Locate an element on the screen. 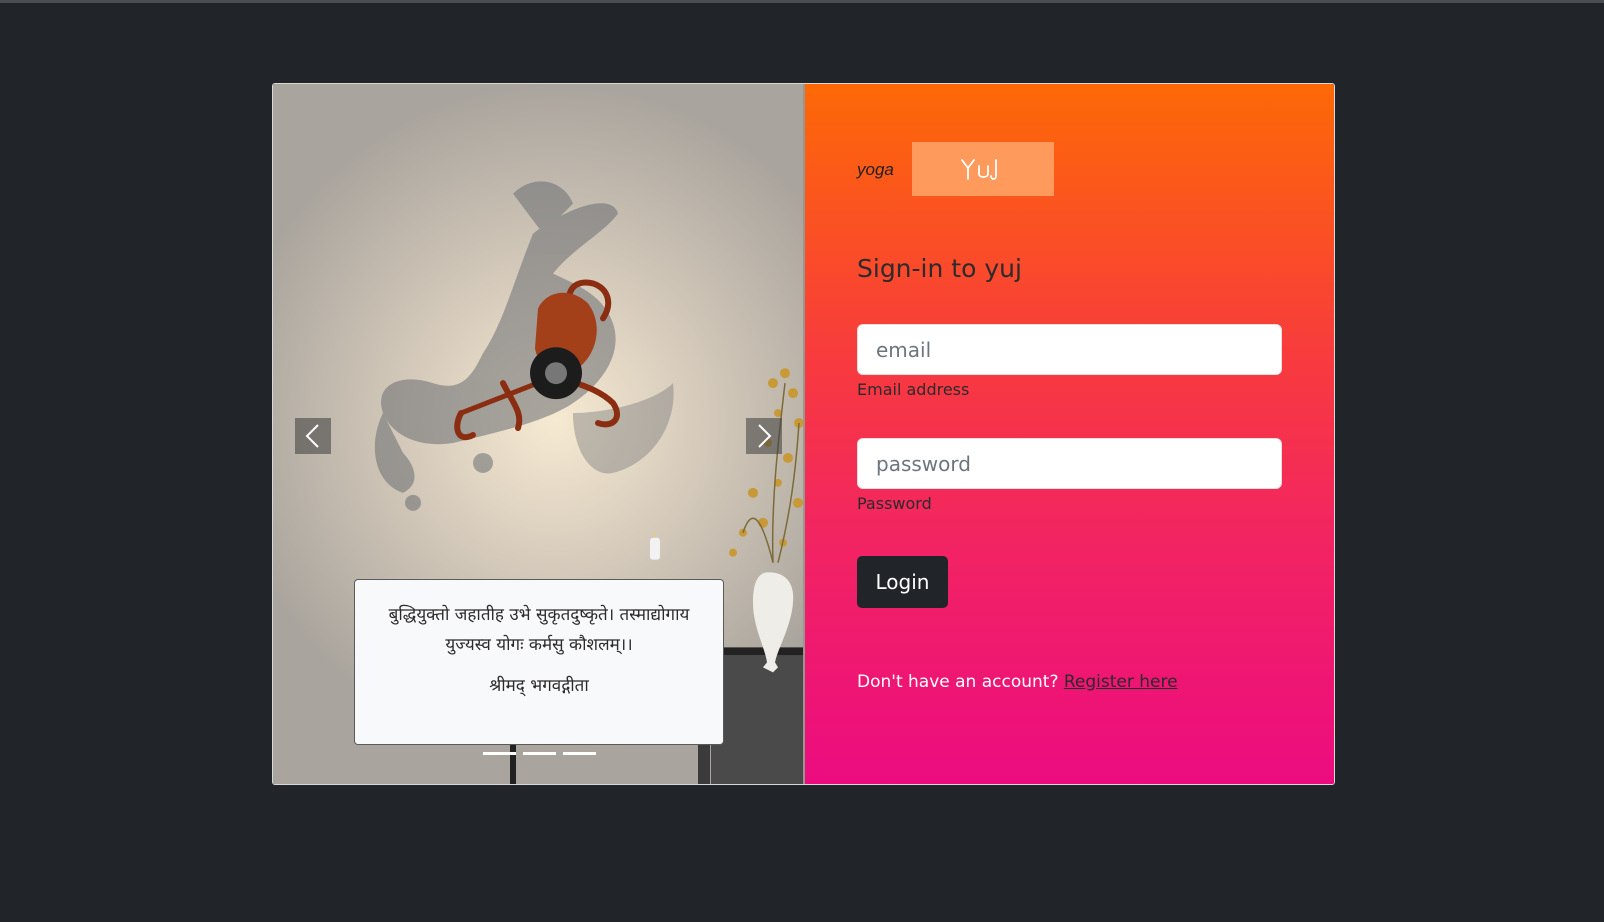  brand-text: yoga is located at coordinates (875, 169).